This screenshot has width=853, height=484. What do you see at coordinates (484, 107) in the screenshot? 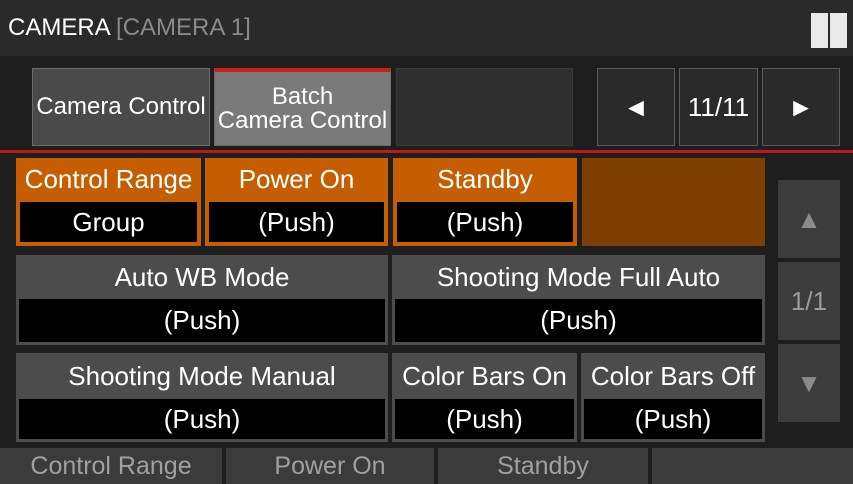
I see `tab-empty` at bounding box center [484, 107].